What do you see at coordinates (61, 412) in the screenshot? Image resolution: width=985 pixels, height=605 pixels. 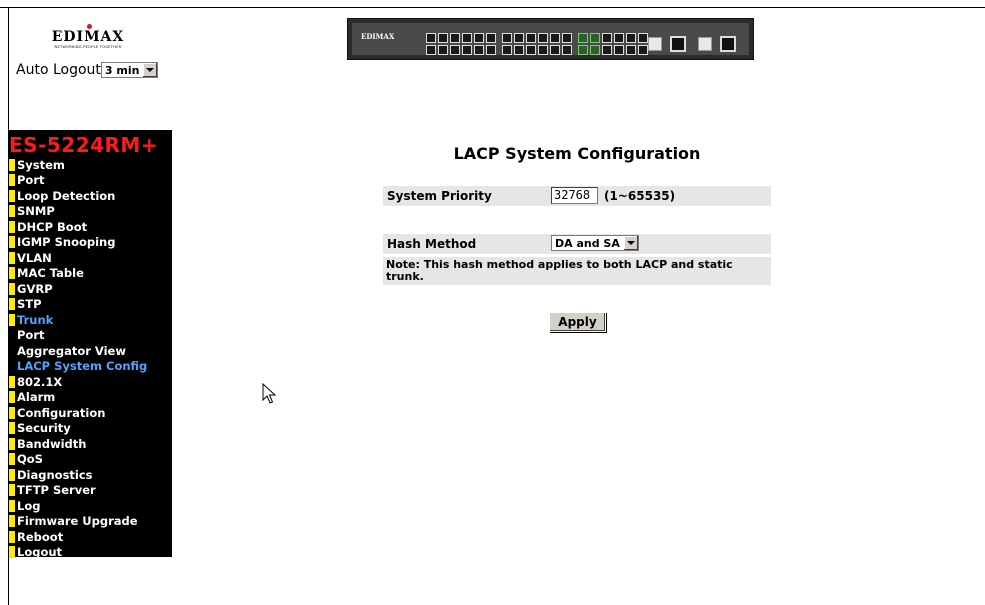 I see `sidebar-item-label: Configuration` at bounding box center [61, 412].